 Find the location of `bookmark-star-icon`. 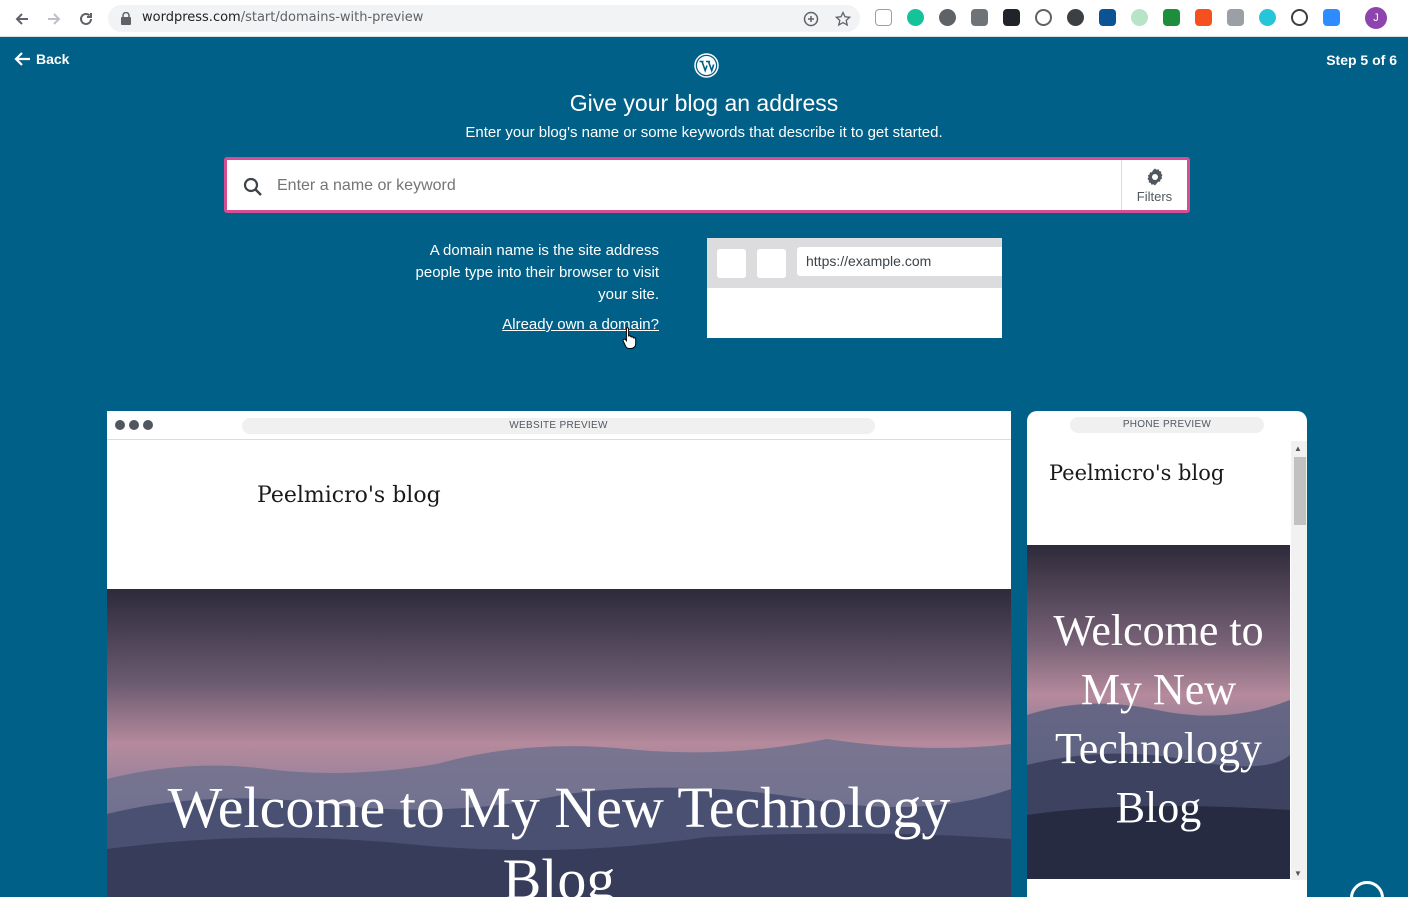

bookmark-star-icon is located at coordinates (843, 19).